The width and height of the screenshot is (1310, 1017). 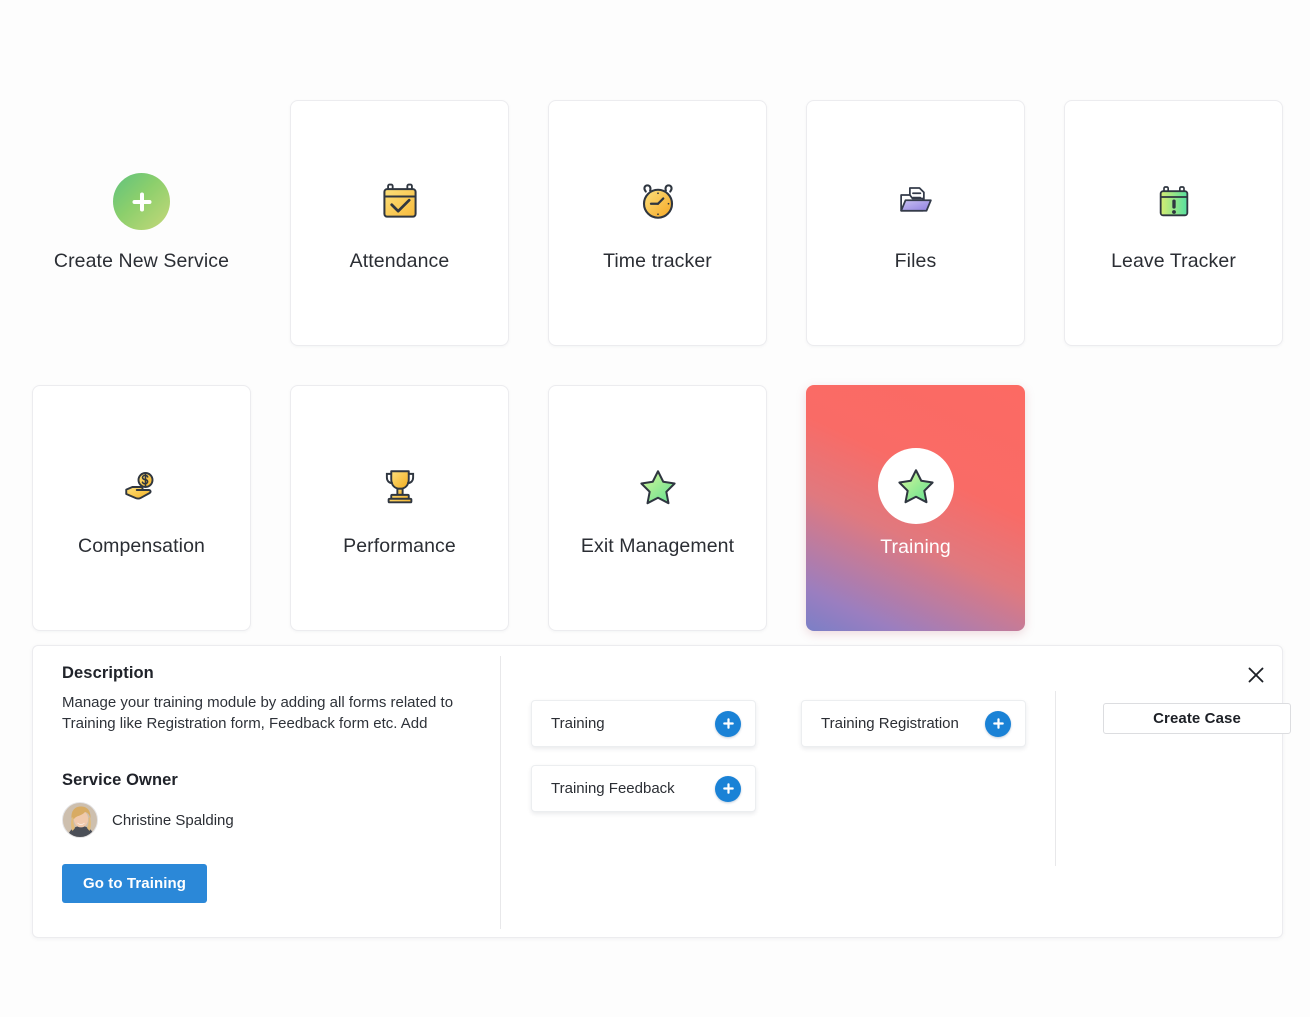 I want to click on service-card-performance: Performance, so click(x=399, y=508).